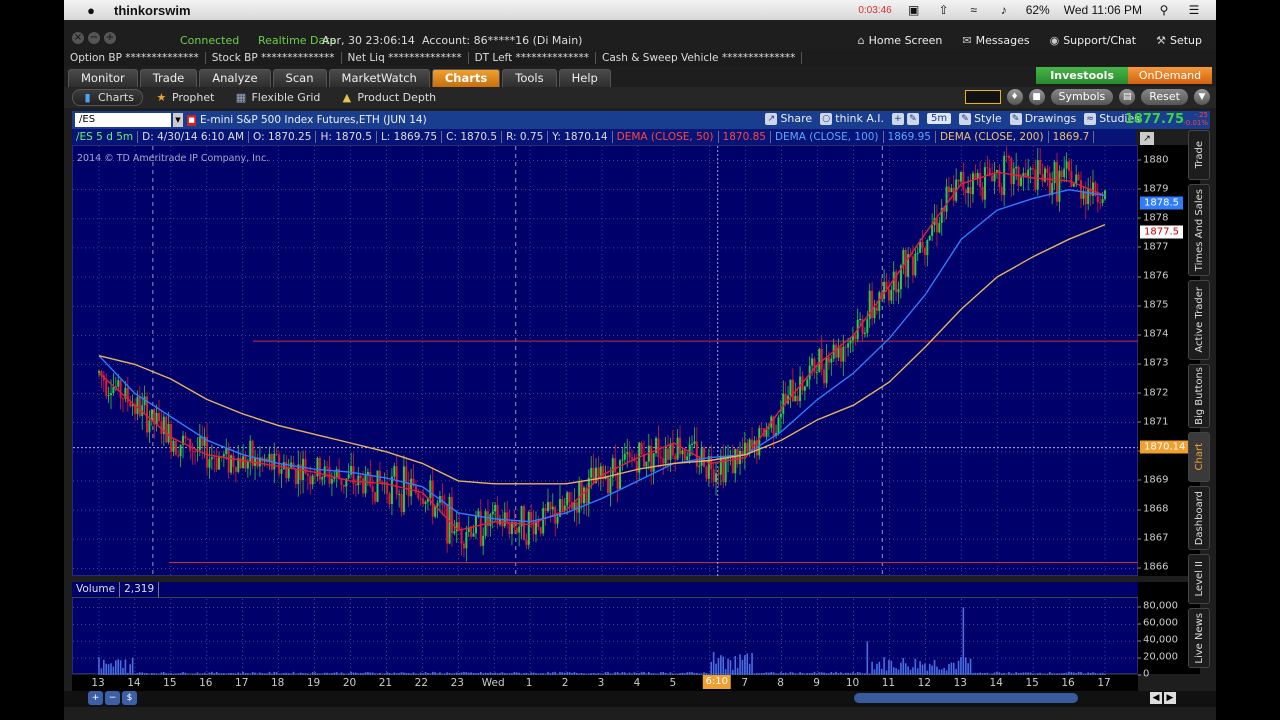 Image resolution: width=1280 pixels, height=720 pixels. I want to click on tab-scan: Scan, so click(299, 78).